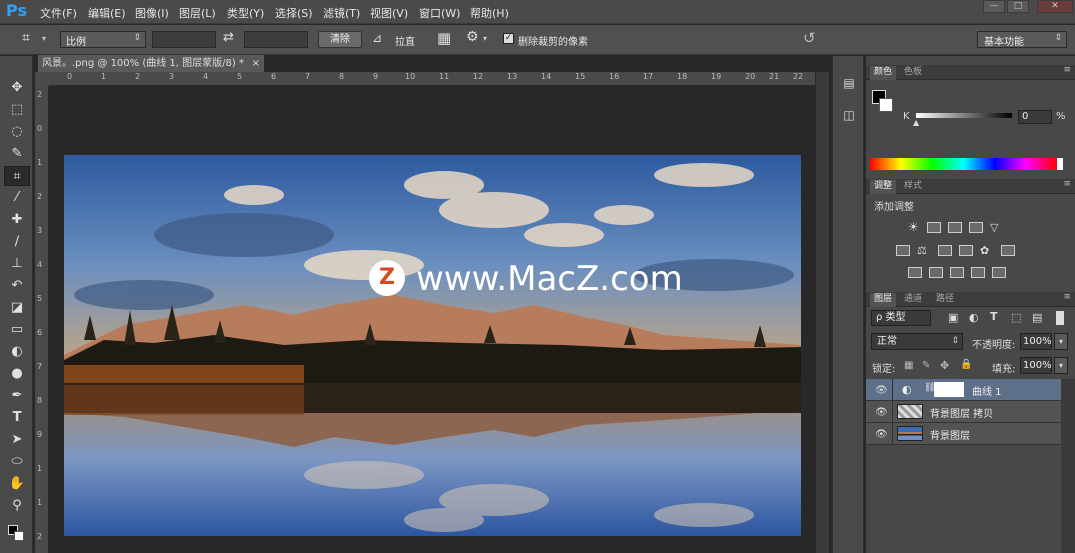 This screenshot has height=553, width=1075. What do you see at coordinates (1036, 365) in the screenshot?
I see `fill-input: 100%` at bounding box center [1036, 365].